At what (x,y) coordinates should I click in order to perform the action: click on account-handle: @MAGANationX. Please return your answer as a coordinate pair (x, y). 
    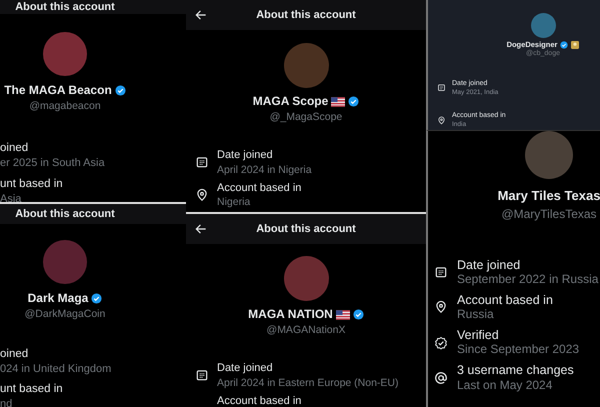
    Looking at the image, I should click on (306, 330).